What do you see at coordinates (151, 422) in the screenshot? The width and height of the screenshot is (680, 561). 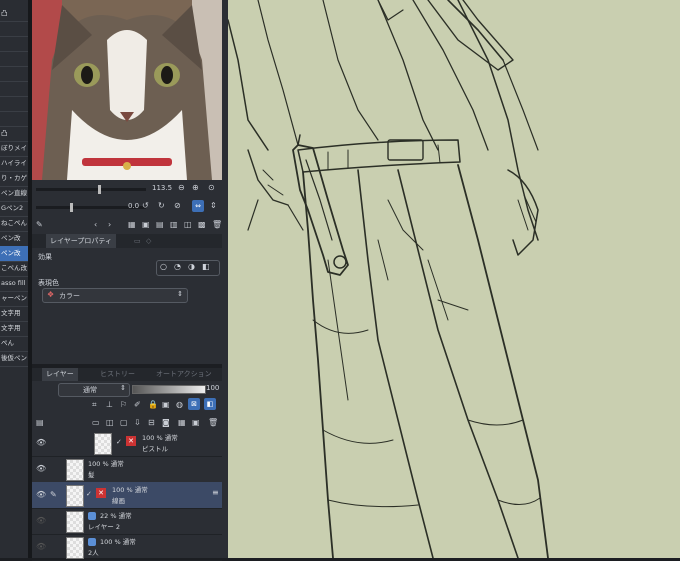 I see `merge-icon: ⊟` at bounding box center [151, 422].